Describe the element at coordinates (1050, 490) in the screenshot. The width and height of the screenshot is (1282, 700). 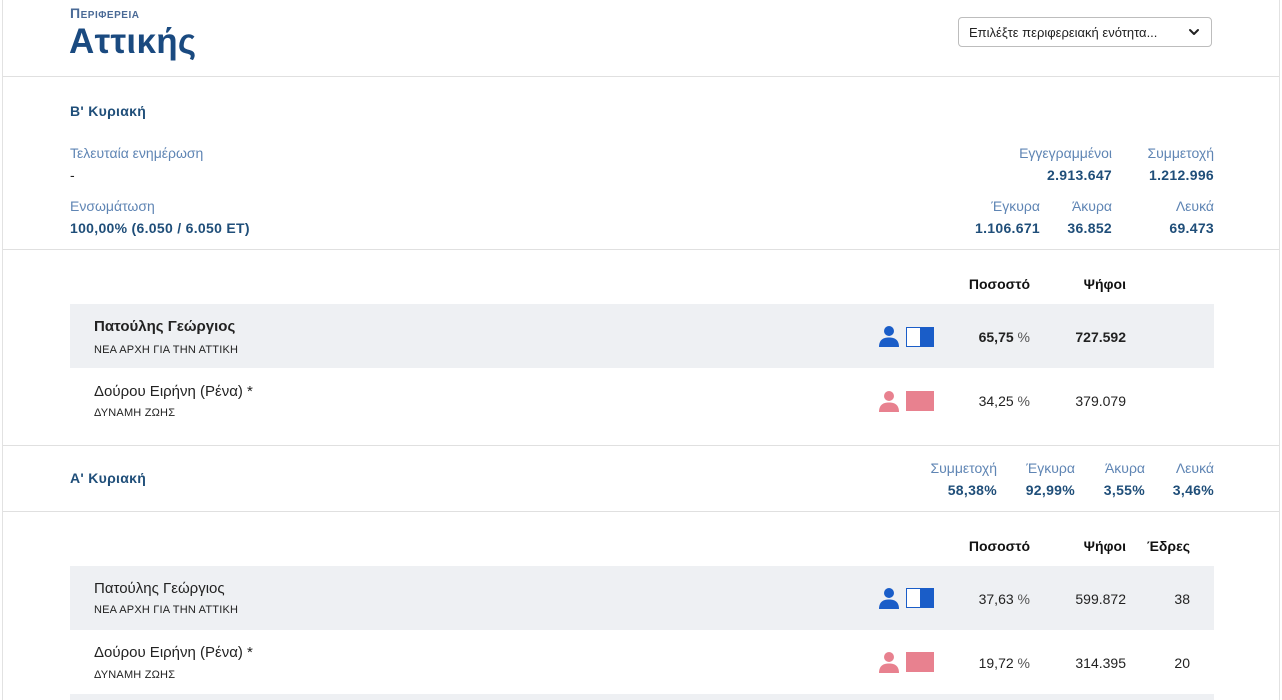
I see `valid-value: 92,99%` at that location.